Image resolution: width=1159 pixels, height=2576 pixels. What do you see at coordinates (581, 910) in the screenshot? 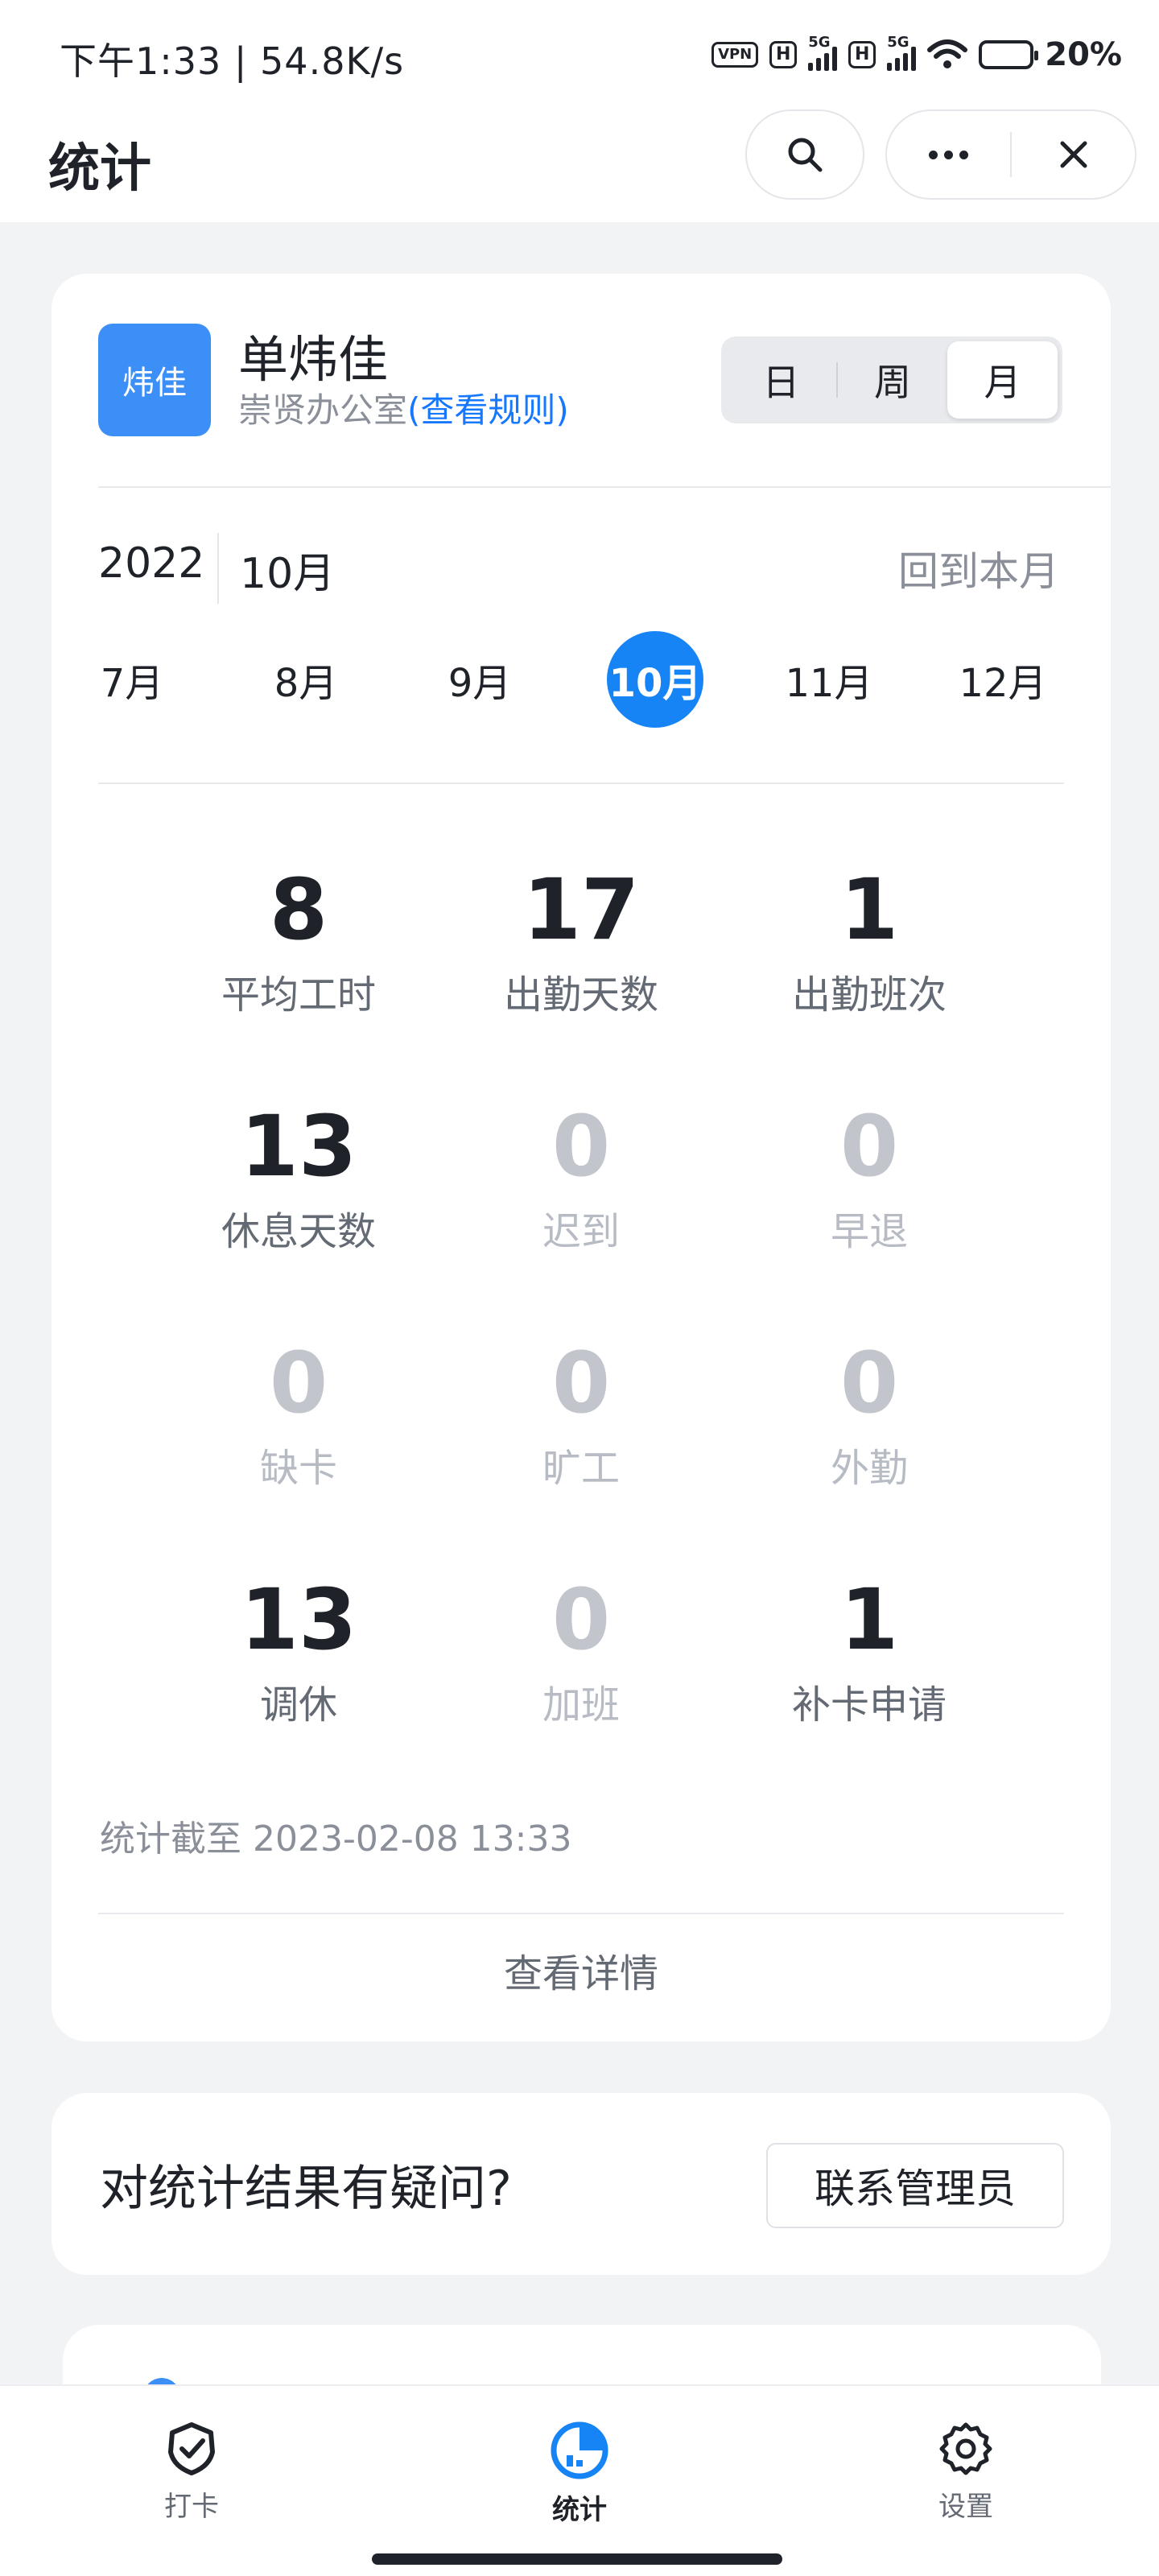
I see `stat-value: 17` at bounding box center [581, 910].